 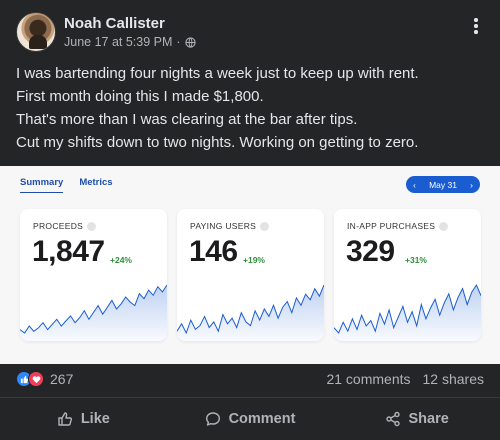 I want to click on comment-bubble-icon, so click(x=212, y=419).